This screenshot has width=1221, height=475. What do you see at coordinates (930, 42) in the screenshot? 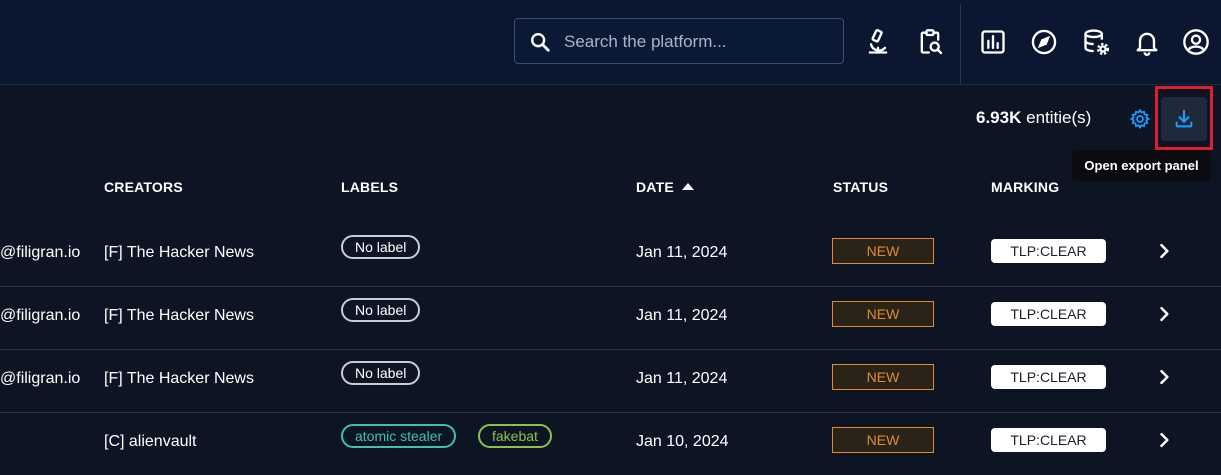
I see `clipboard-search-icon` at bounding box center [930, 42].